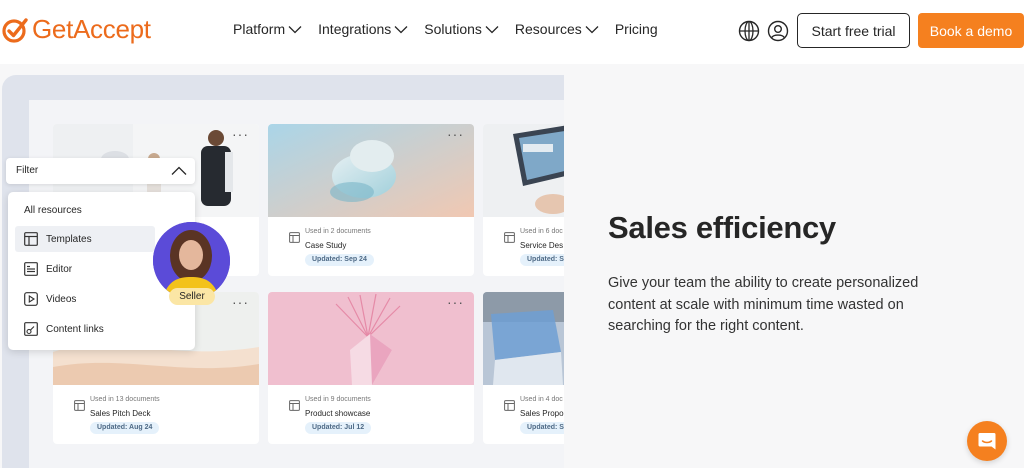 This screenshot has width=1024, height=468. I want to click on link-doc-icon, so click(31, 329).